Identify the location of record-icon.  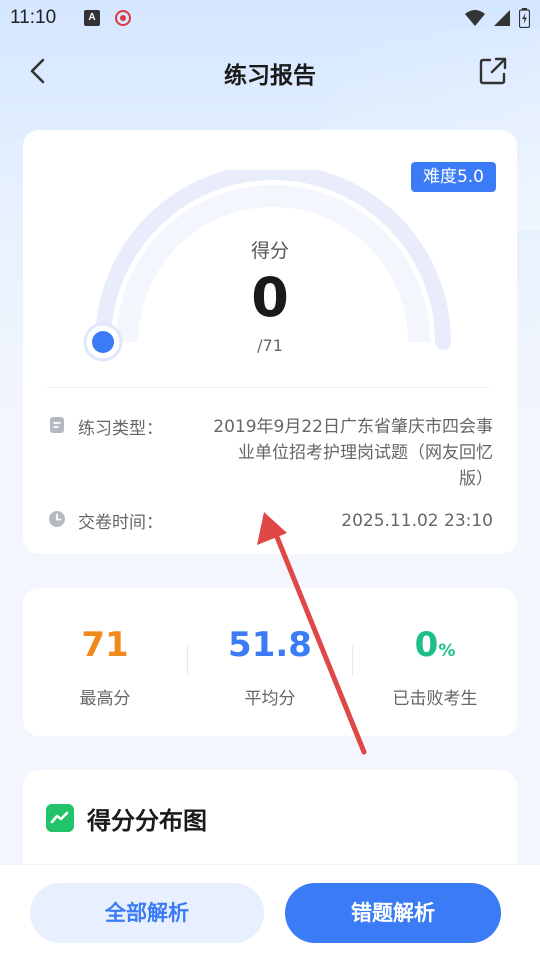
(123, 18).